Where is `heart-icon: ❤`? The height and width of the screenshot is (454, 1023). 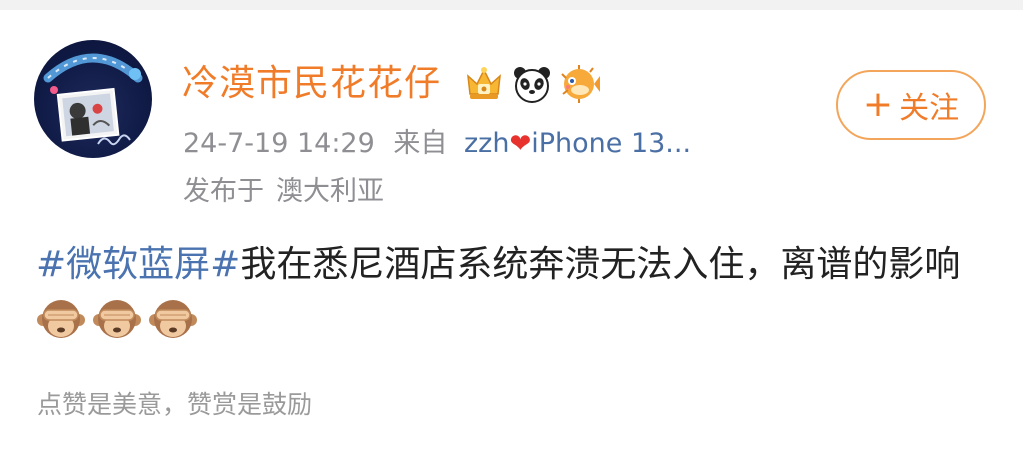
heart-icon: ❤ is located at coordinates (520, 144).